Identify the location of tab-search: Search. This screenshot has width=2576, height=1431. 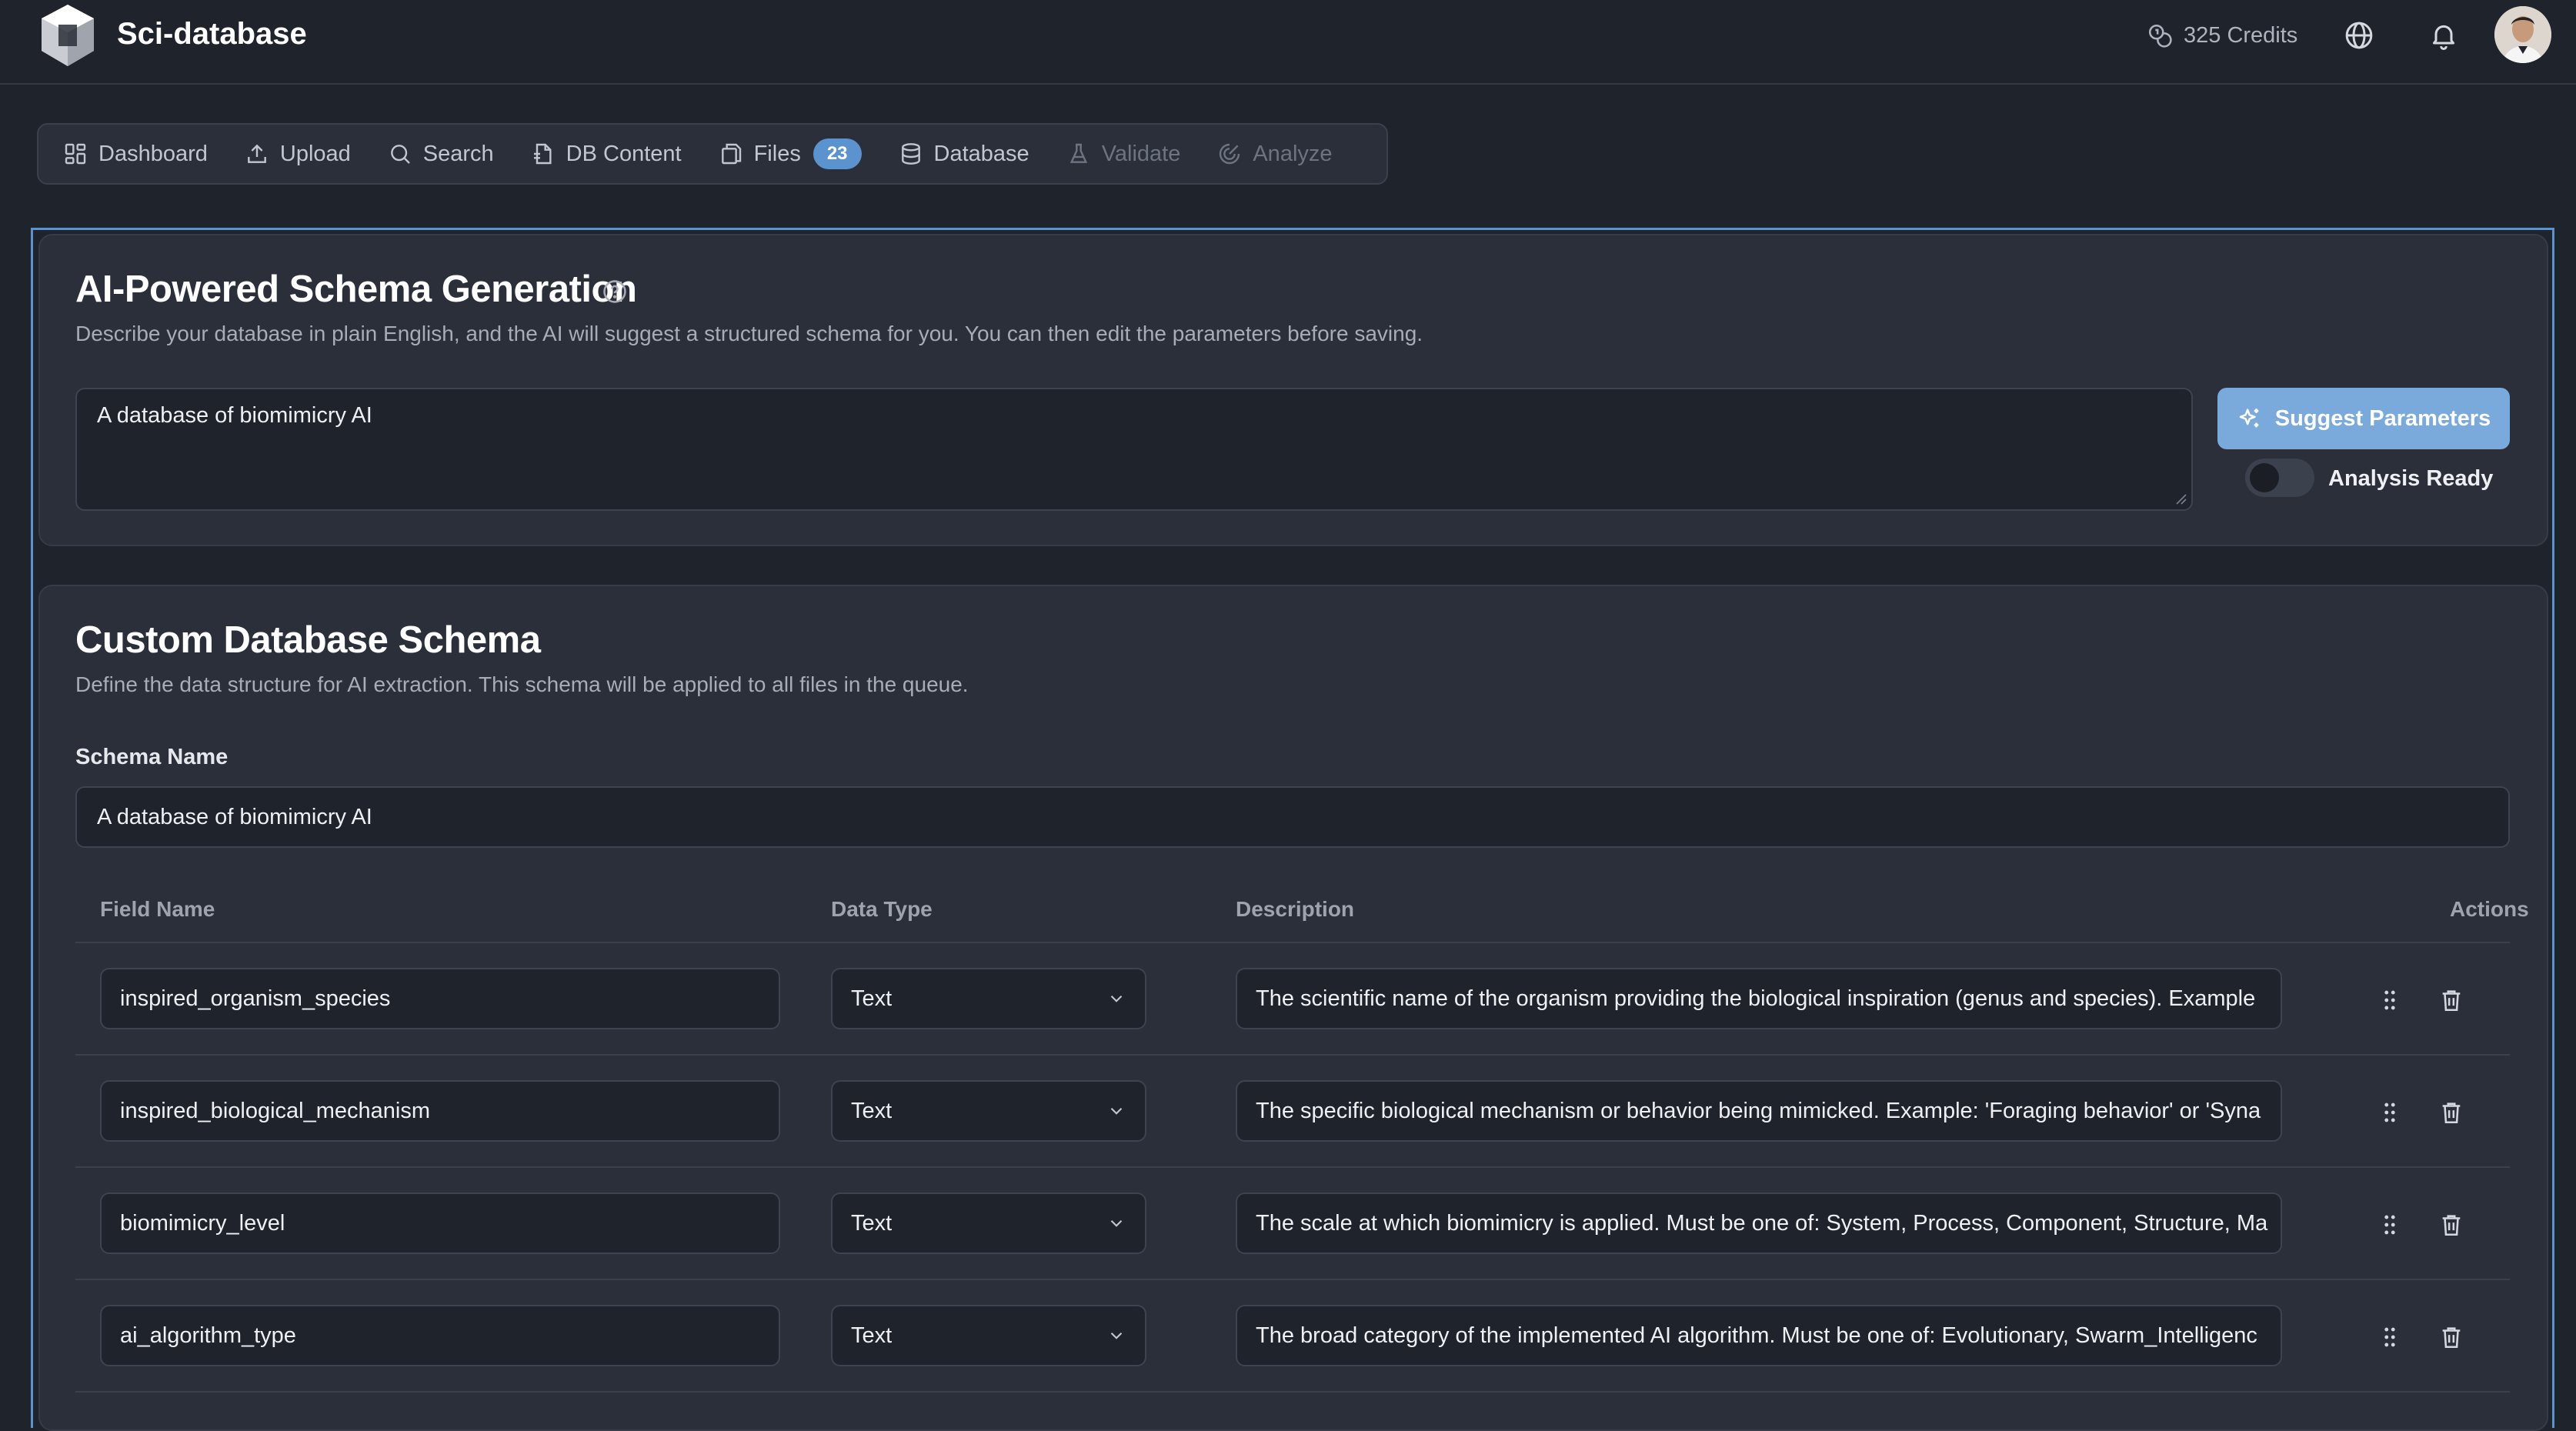
(441, 155).